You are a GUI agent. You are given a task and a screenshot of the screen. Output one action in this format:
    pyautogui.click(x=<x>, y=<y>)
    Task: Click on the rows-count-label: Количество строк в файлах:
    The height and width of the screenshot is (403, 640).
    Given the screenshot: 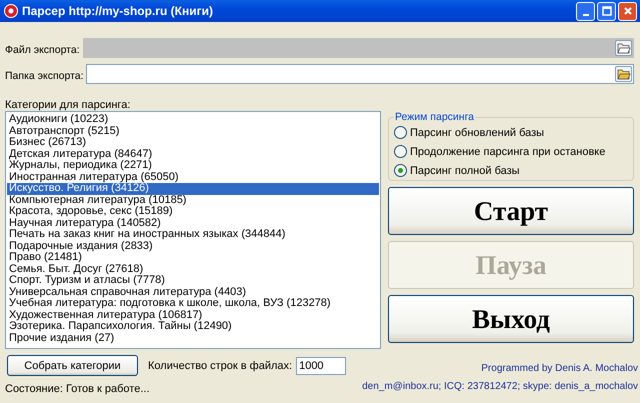 What is the action you would take?
    pyautogui.click(x=220, y=366)
    